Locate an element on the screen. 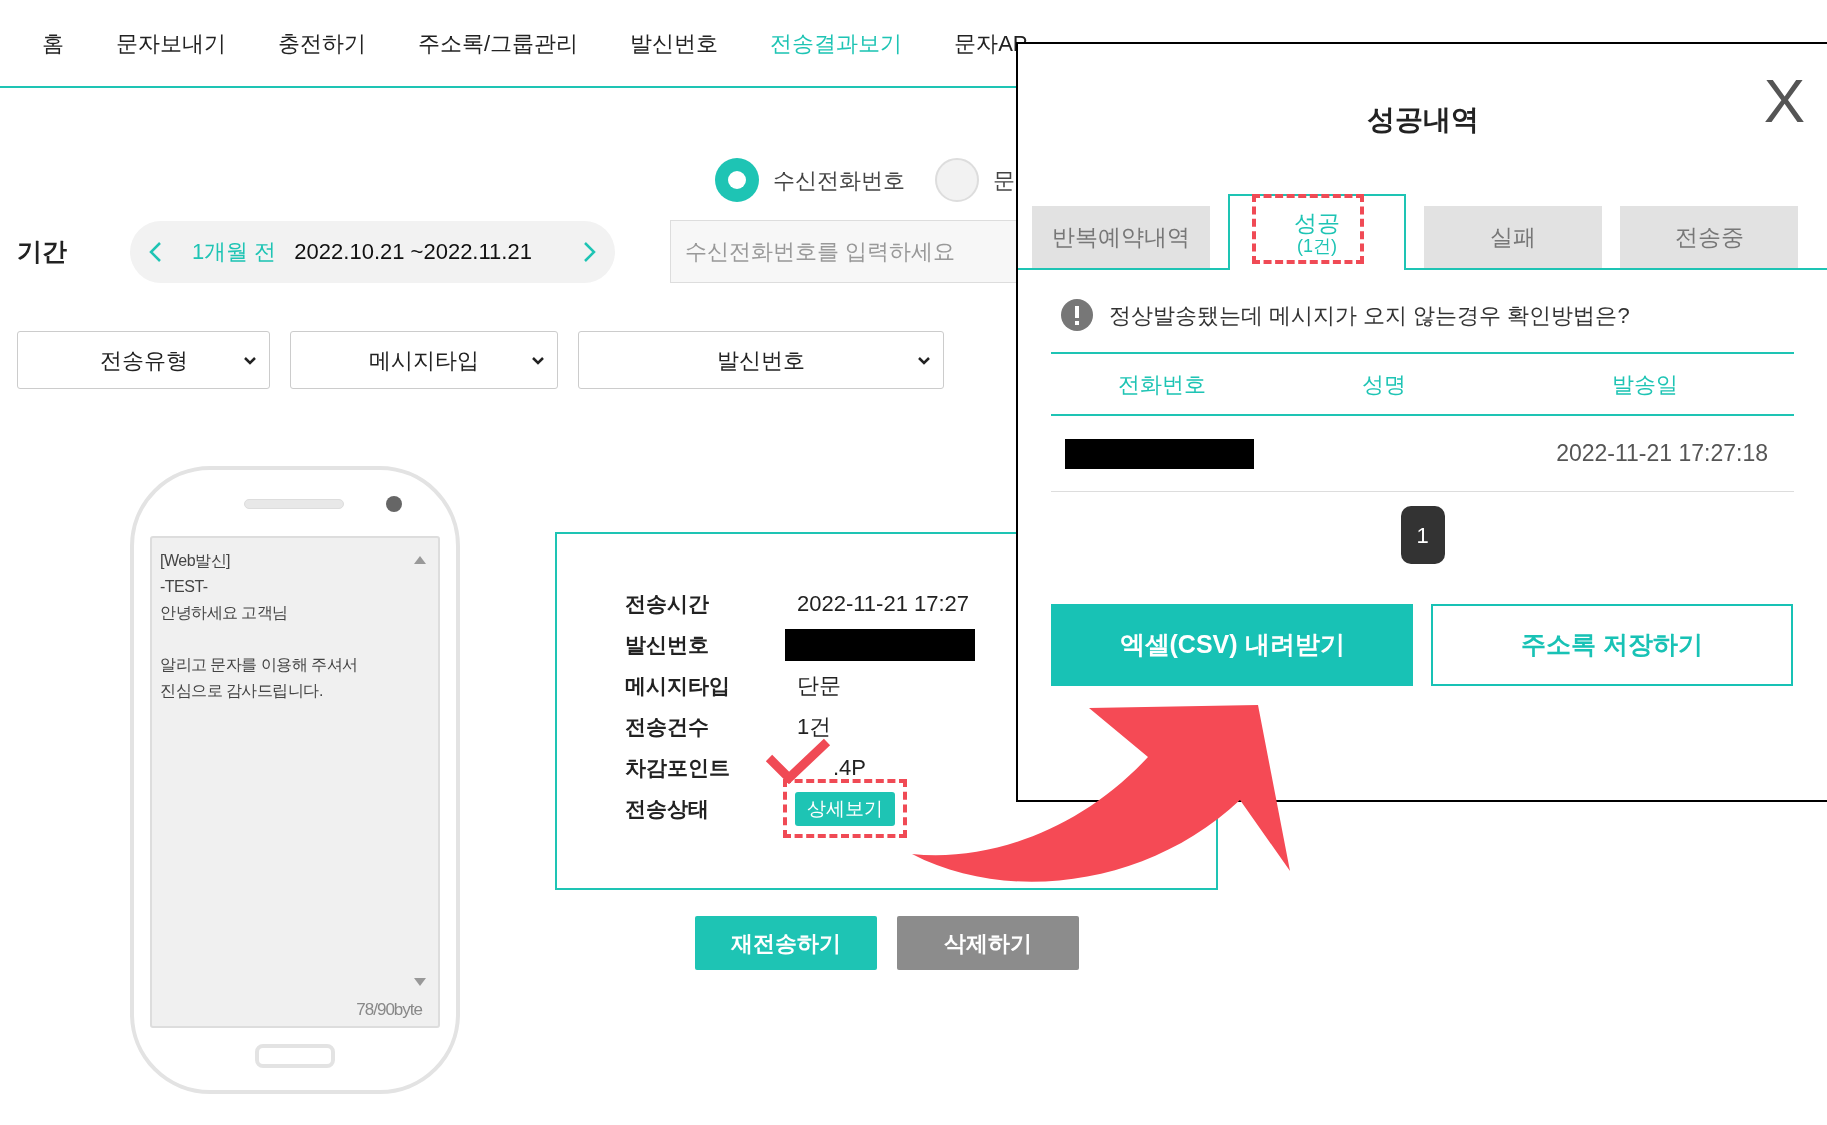 The width and height of the screenshot is (1827, 1125). dropdown: 전송유형 is located at coordinates (143, 360).